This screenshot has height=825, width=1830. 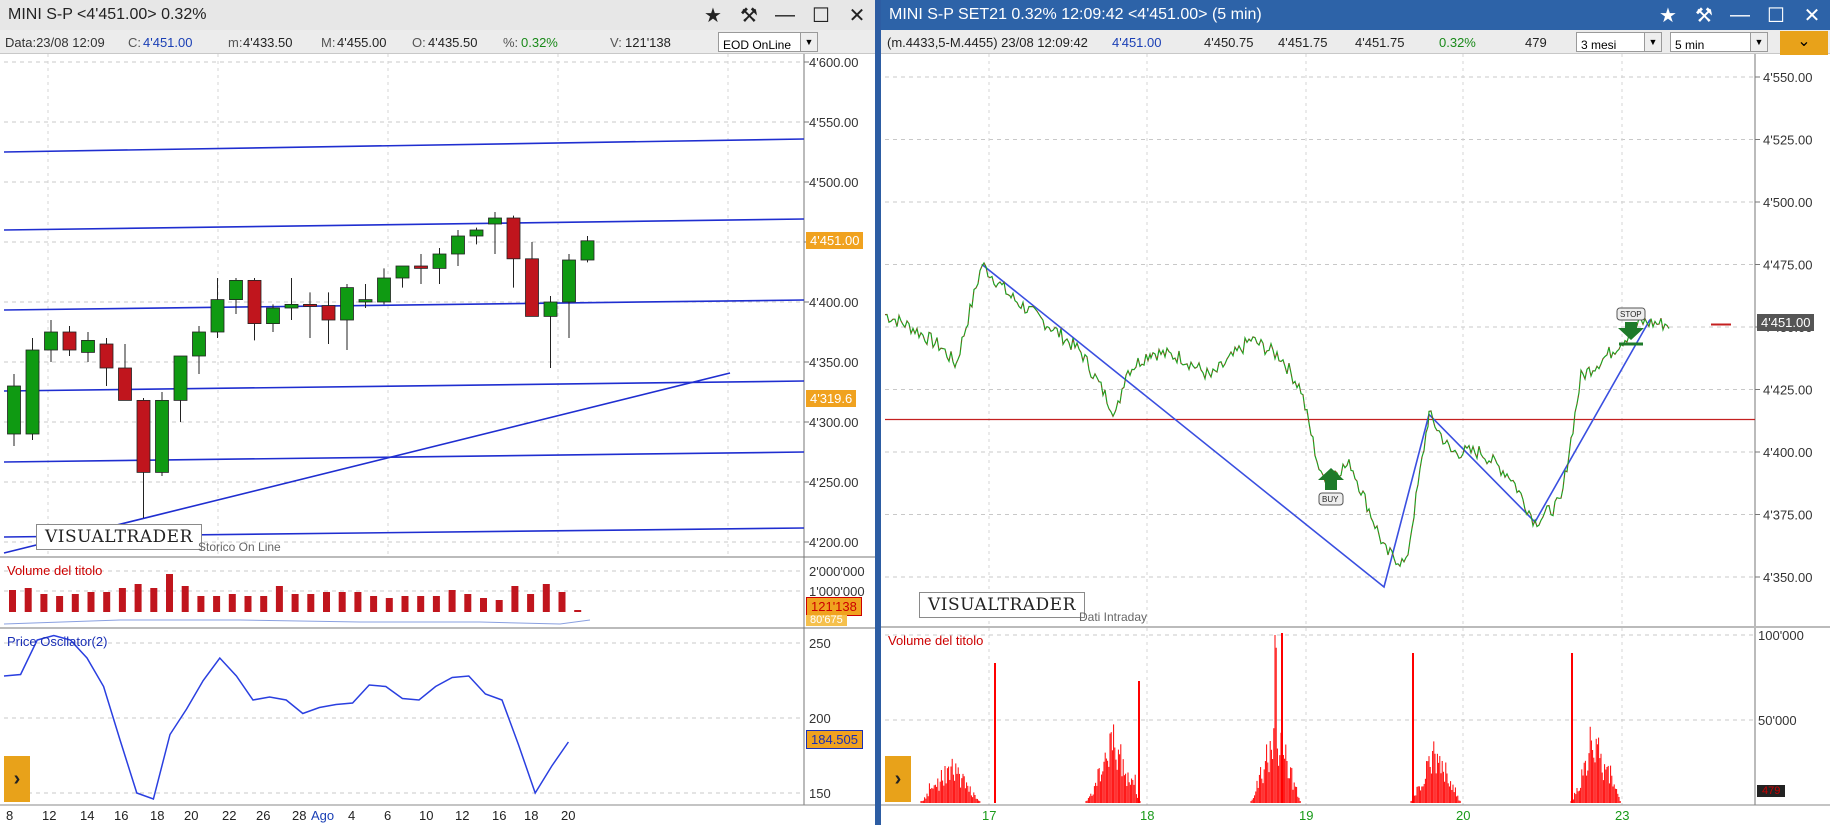 I want to click on x-axis-label: 12, so click(x=49, y=815).